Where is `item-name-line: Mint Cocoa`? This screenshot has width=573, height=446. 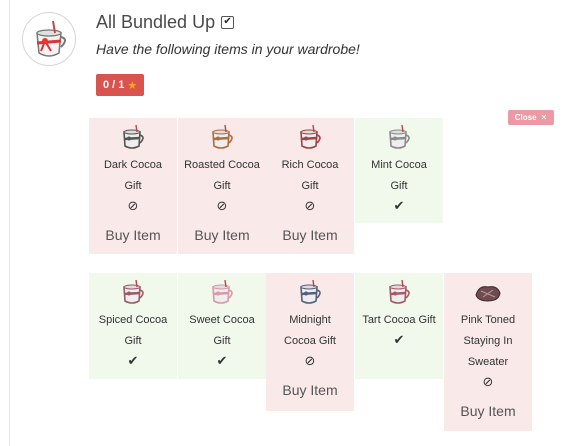 item-name-line: Mint Cocoa is located at coordinates (399, 165).